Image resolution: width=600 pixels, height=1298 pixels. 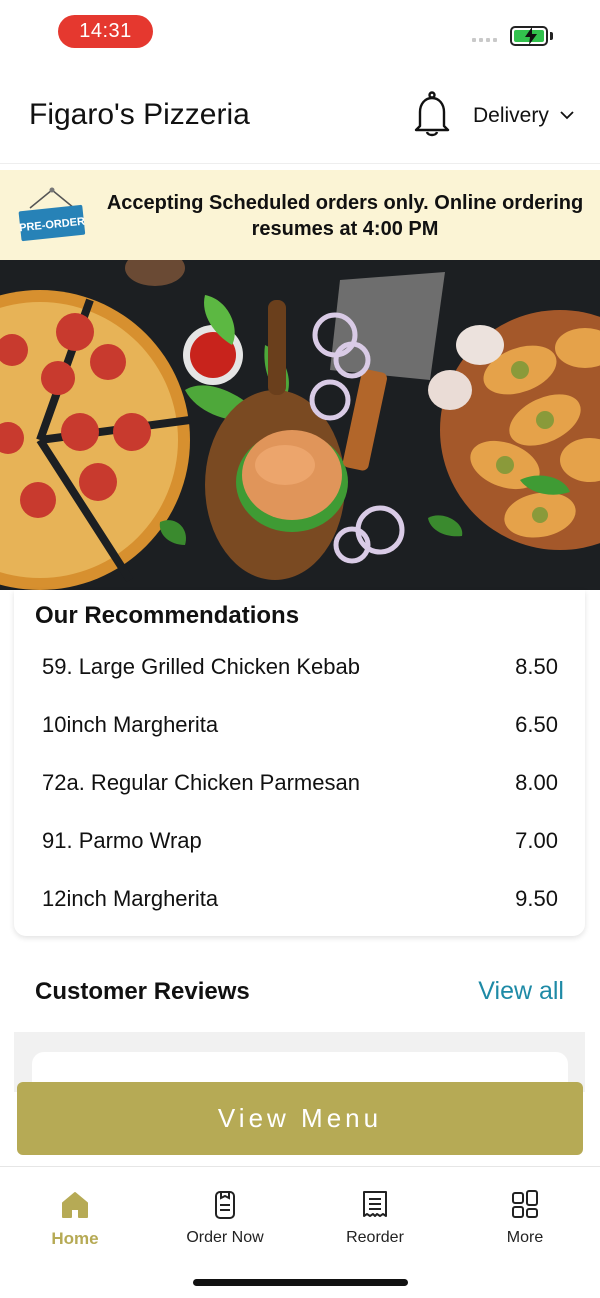 I want to click on tab-label: Order Now, so click(x=225, y=1237).